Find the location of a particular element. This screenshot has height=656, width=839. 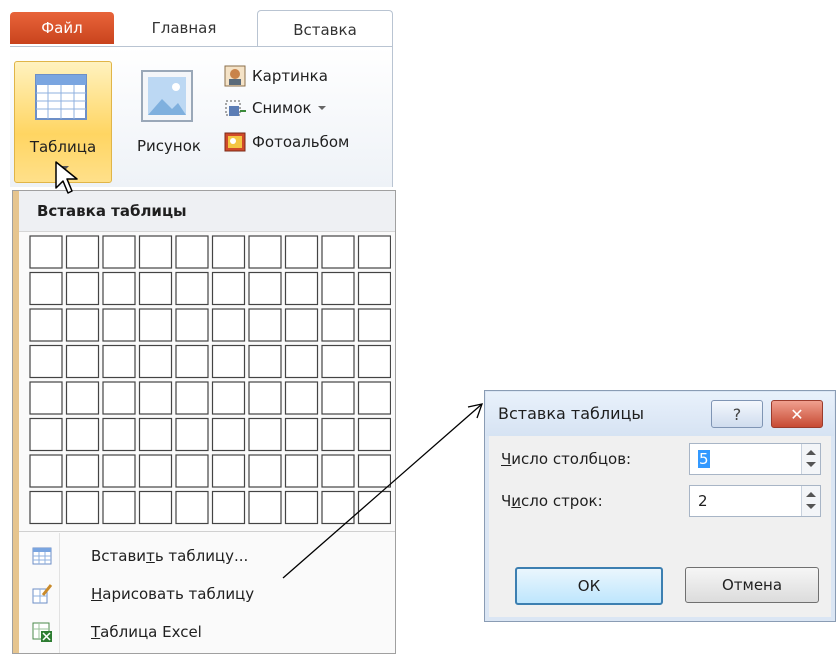

columns-label: Число столбцов: is located at coordinates (566, 459).